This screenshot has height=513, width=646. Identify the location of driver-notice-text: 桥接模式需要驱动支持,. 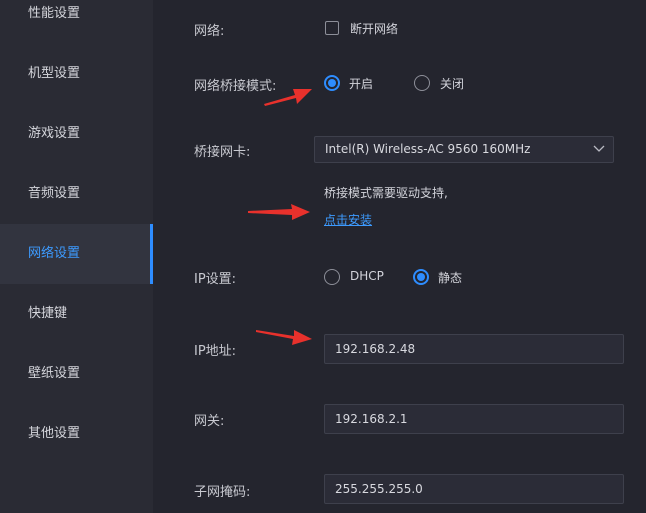
(386, 193).